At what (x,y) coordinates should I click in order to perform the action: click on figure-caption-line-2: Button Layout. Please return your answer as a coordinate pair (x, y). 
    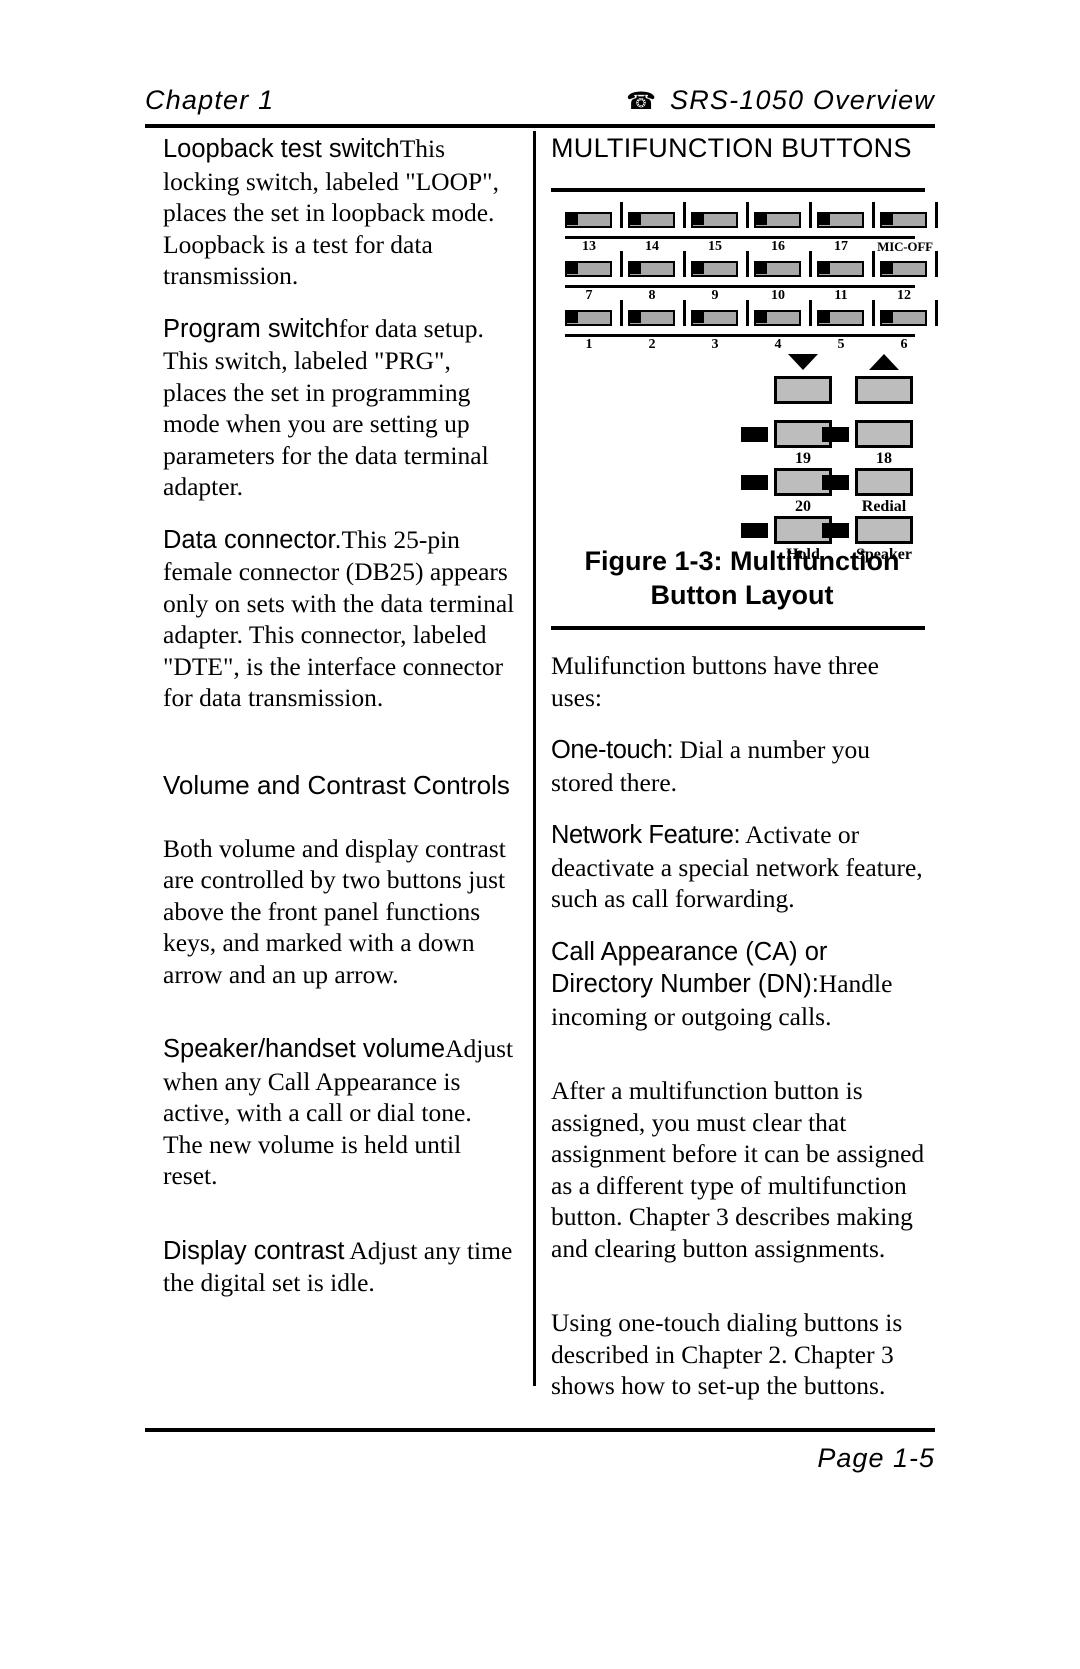
    Looking at the image, I should click on (742, 595).